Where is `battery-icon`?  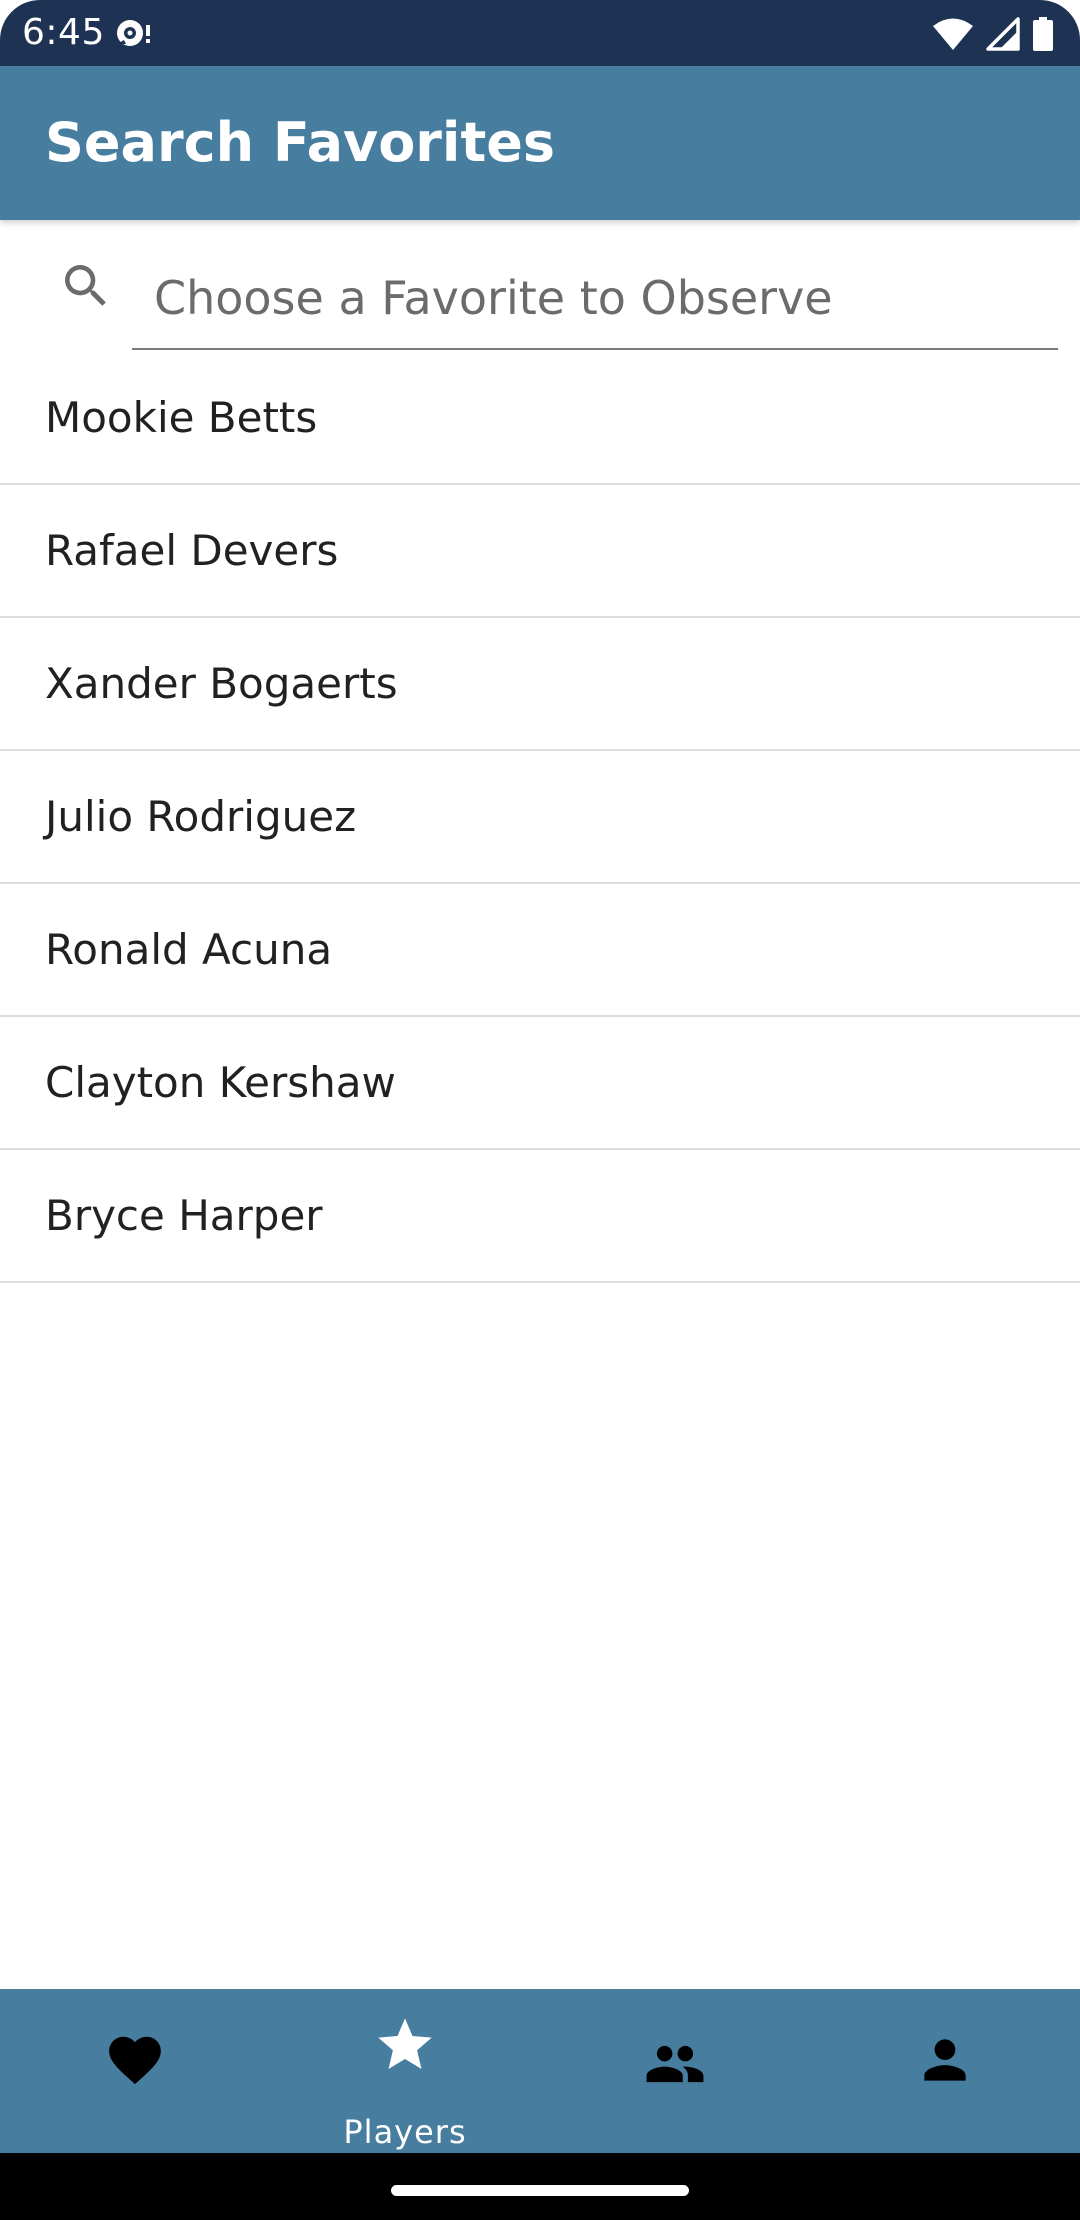
battery-icon is located at coordinates (1043, 34).